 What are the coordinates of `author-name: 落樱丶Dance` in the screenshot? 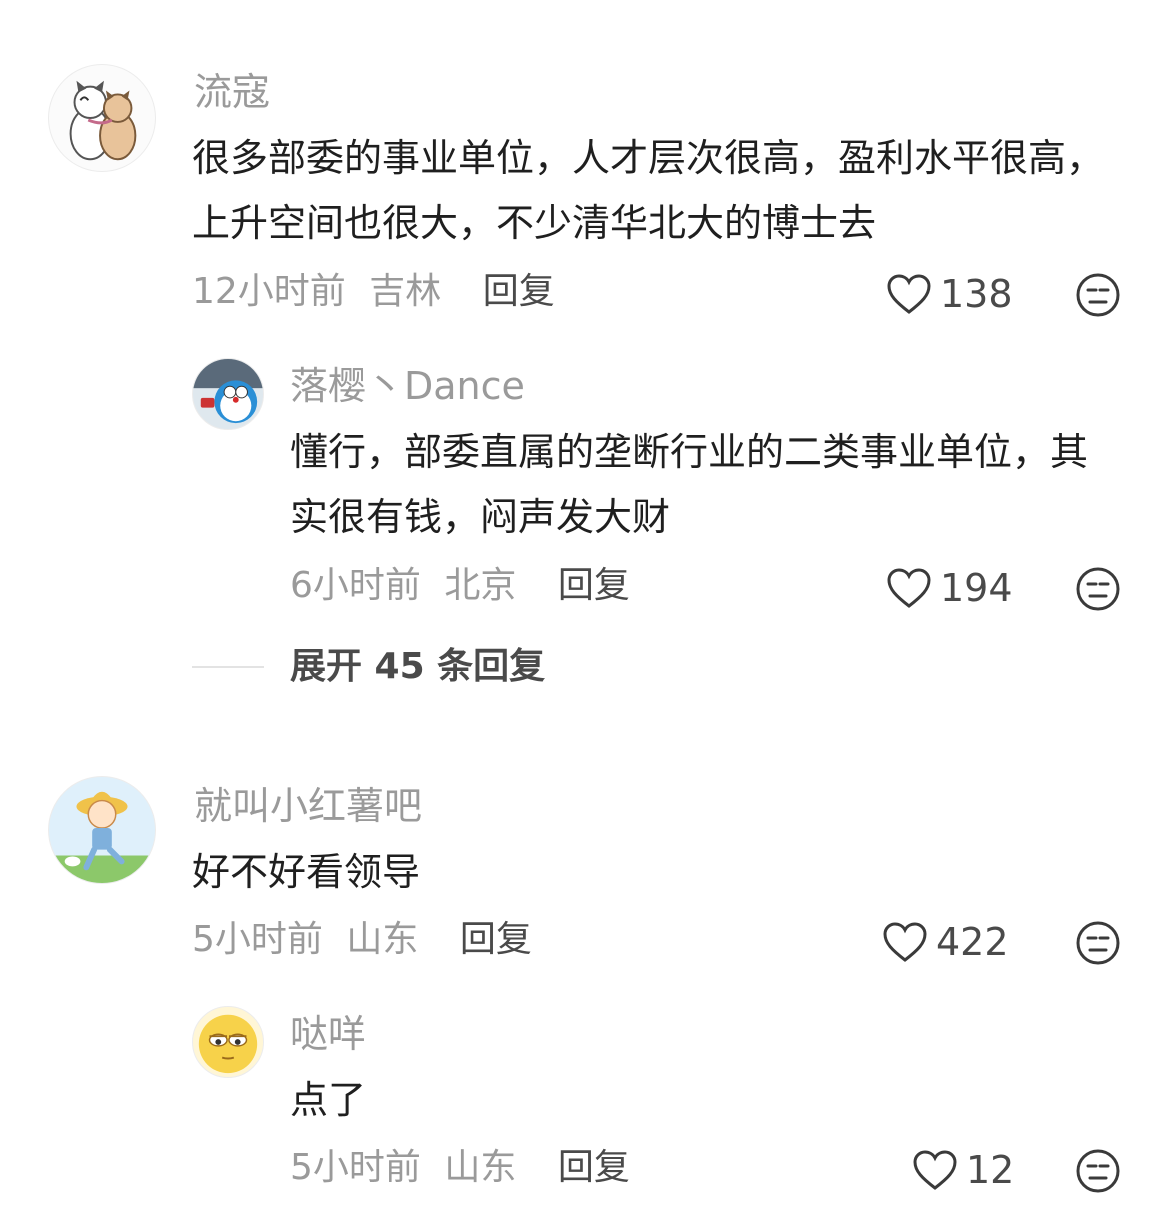 It's located at (407, 386).